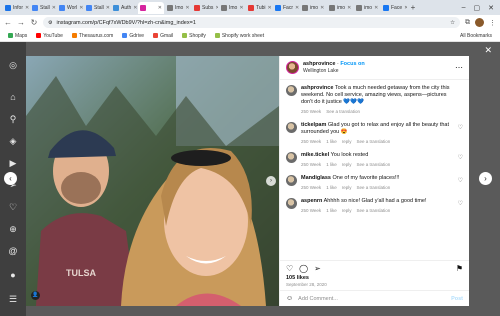 This screenshot has height=316, width=500. I want to click on create-icon: ⊕, so click(13, 229).